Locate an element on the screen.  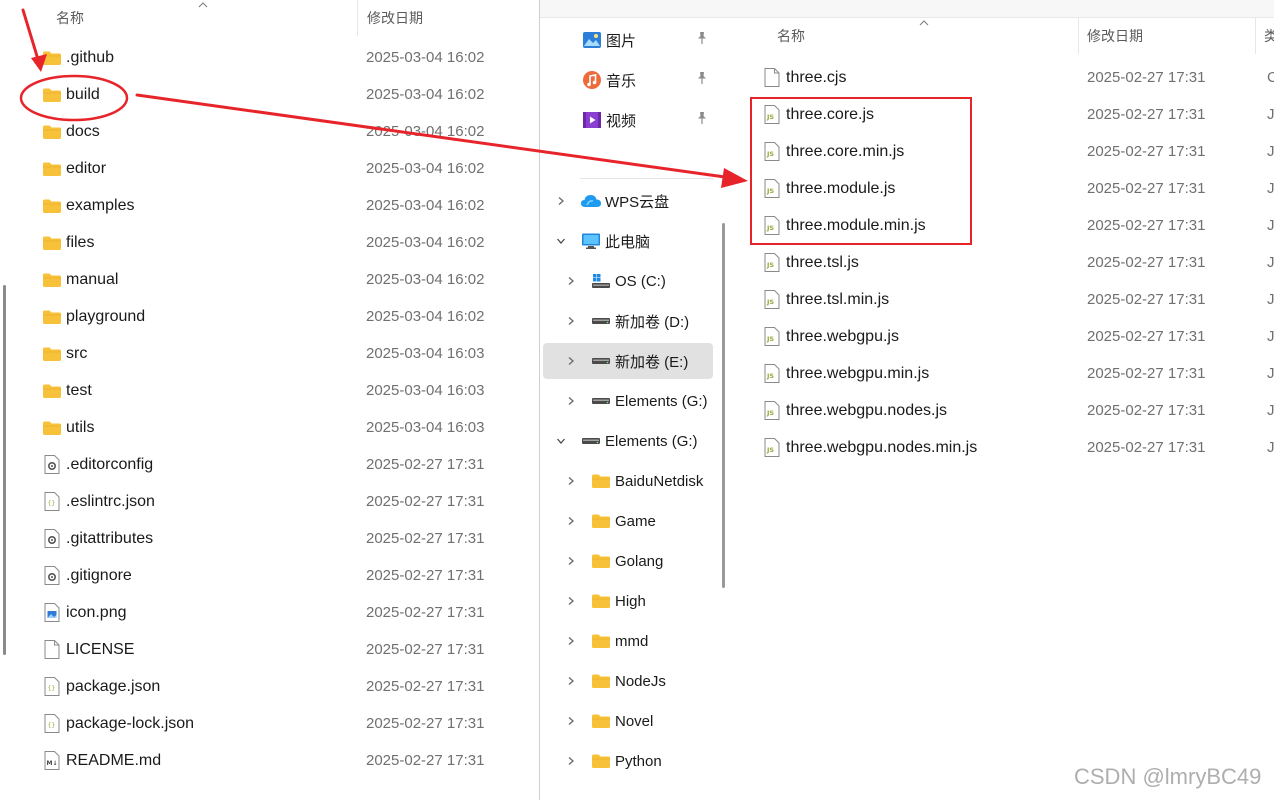
nav-tree-item: NodeJs is located at coordinates (628, 681).